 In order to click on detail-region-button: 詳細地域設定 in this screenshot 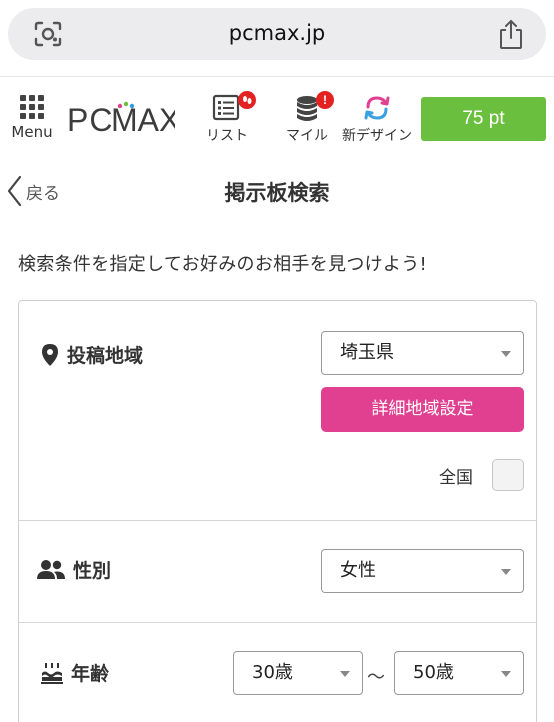, I will do `click(422, 409)`.